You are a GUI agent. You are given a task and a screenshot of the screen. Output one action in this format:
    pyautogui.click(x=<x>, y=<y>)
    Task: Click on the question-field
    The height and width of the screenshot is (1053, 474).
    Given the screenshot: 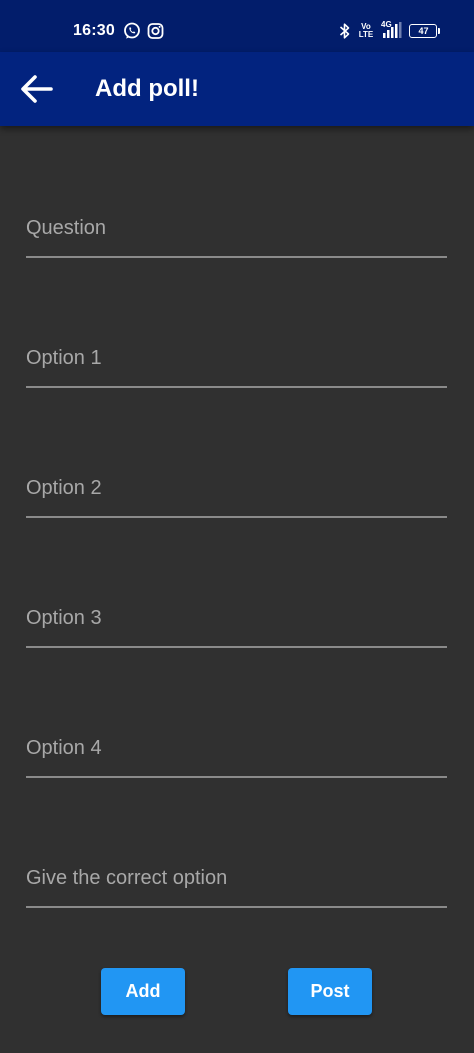 What is the action you would take?
    pyautogui.click(x=236, y=227)
    